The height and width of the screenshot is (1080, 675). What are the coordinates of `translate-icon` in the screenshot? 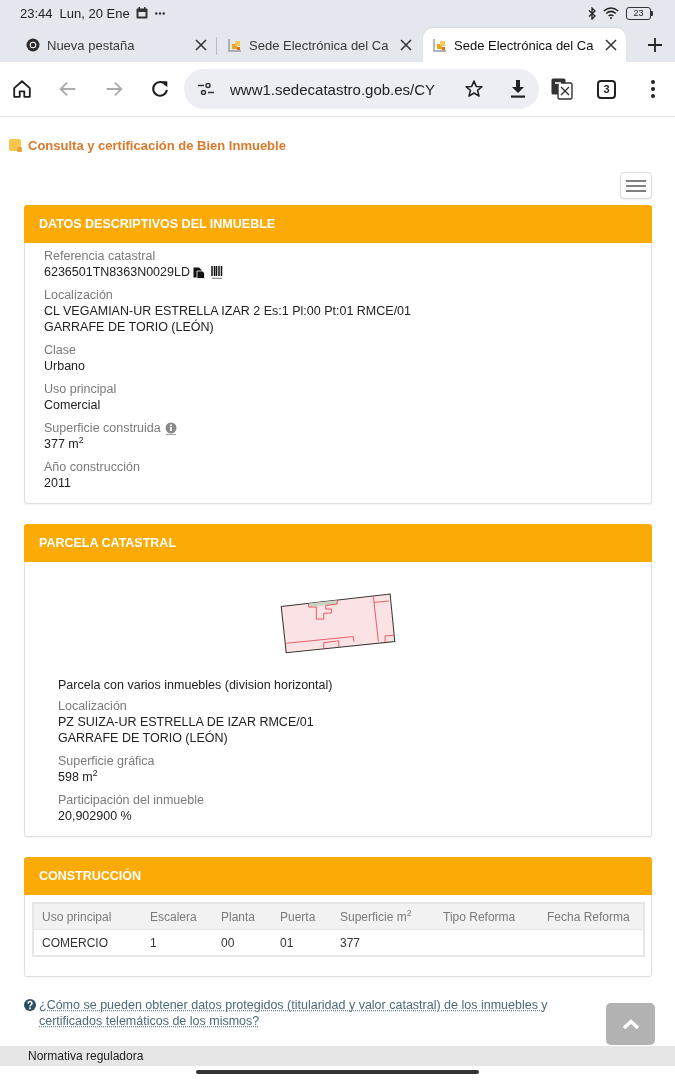 It's located at (562, 89).